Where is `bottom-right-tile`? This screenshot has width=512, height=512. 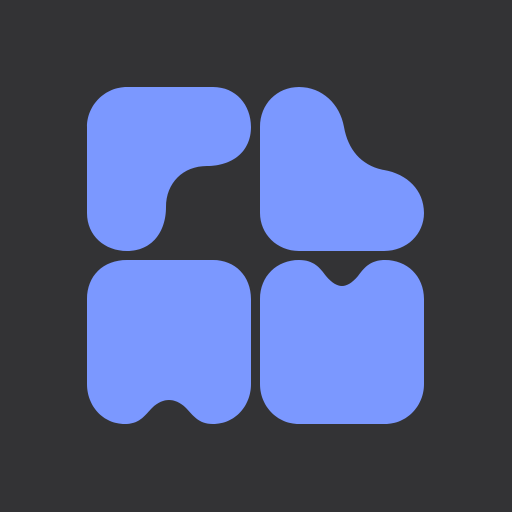
bottom-right-tile is located at coordinates (342, 342).